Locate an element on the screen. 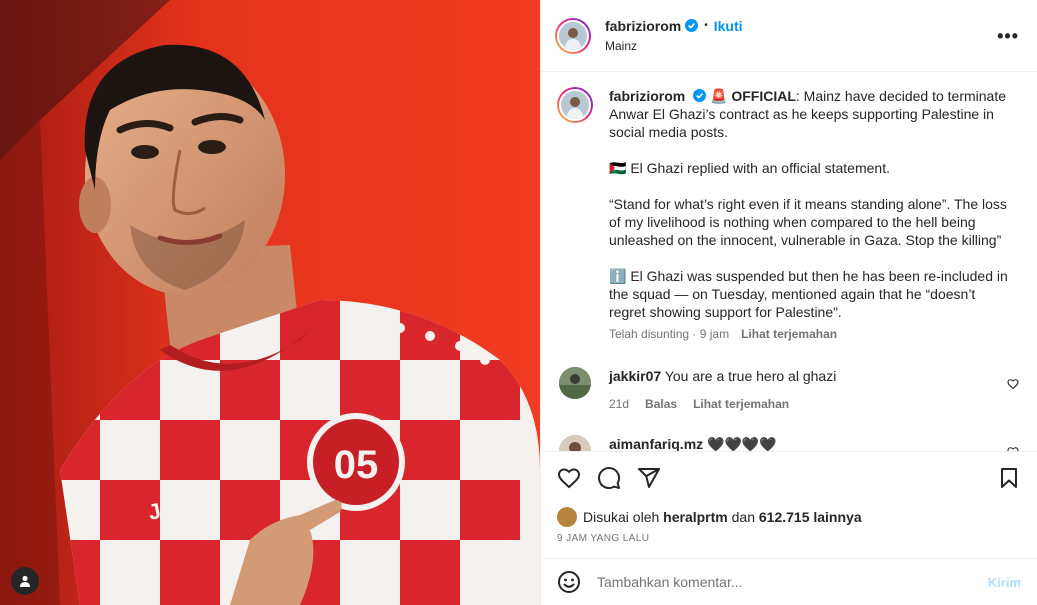 The width and height of the screenshot is (1037, 605). comment-translate-link: Lihat terjemahan is located at coordinates (741, 404).